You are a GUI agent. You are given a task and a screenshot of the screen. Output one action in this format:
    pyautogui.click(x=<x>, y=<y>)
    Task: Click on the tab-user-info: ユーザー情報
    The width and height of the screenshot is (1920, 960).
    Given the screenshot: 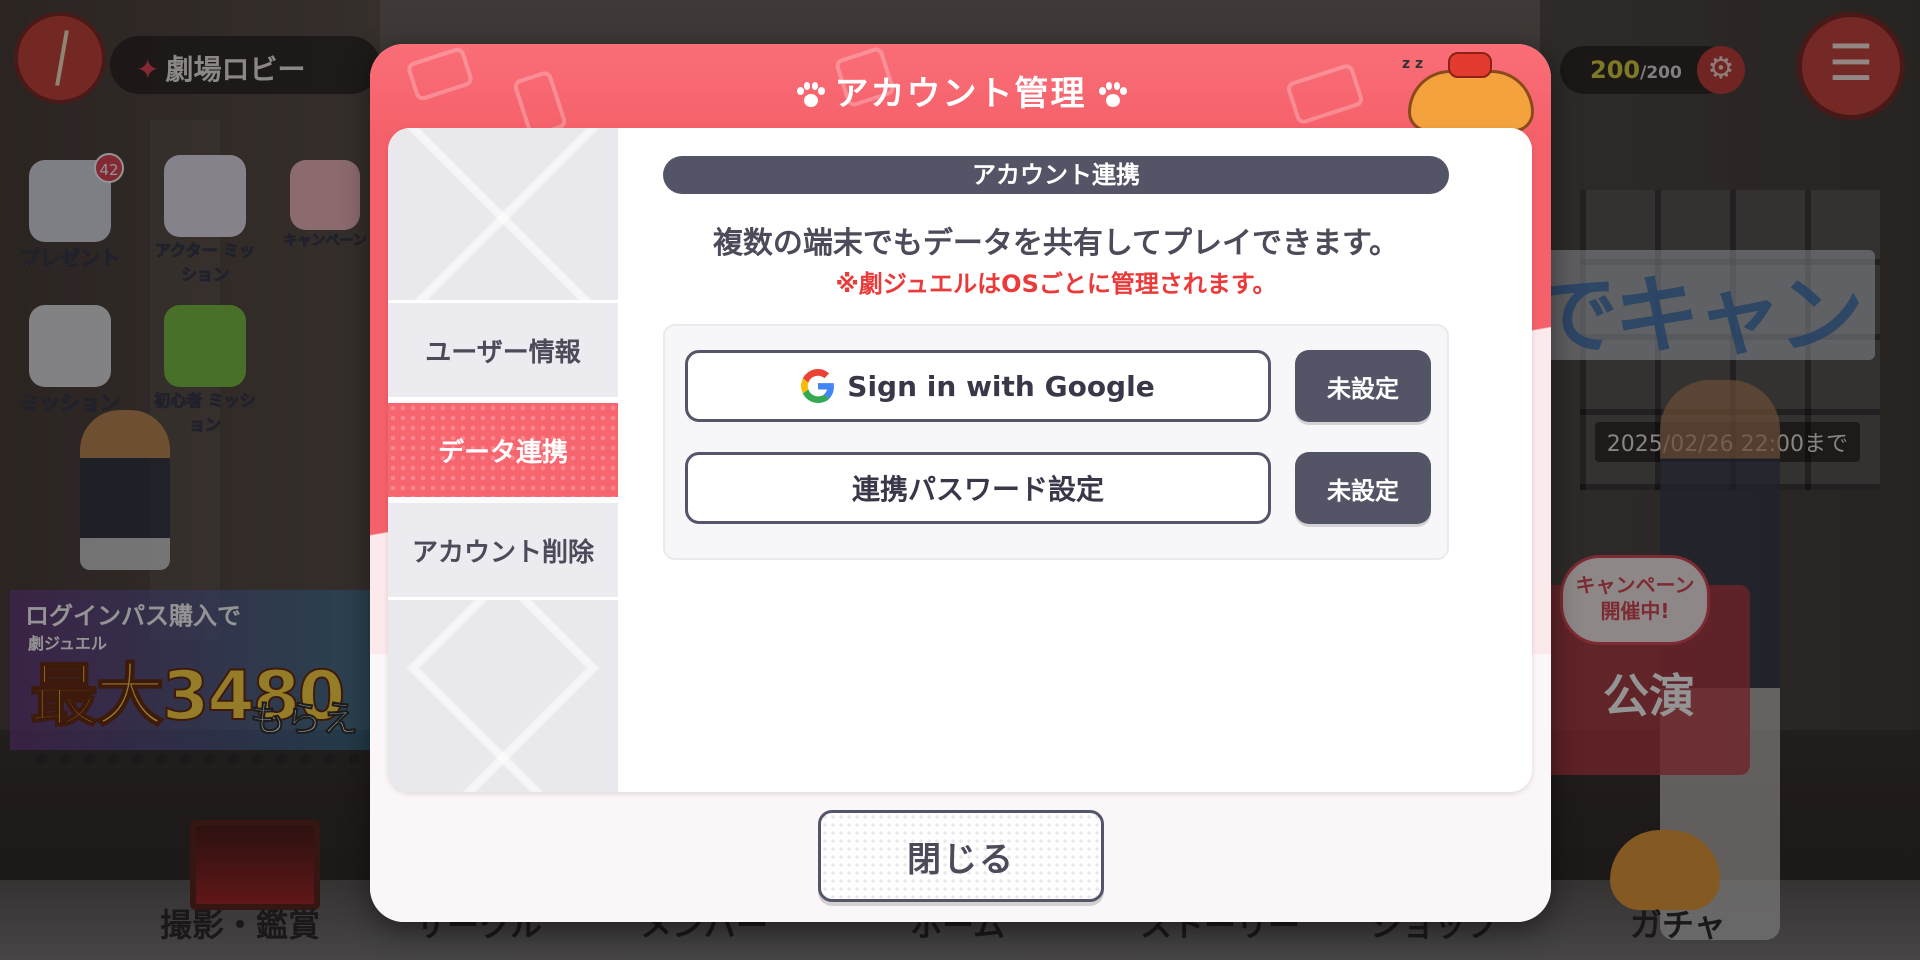 What is the action you would take?
    pyautogui.click(x=503, y=350)
    